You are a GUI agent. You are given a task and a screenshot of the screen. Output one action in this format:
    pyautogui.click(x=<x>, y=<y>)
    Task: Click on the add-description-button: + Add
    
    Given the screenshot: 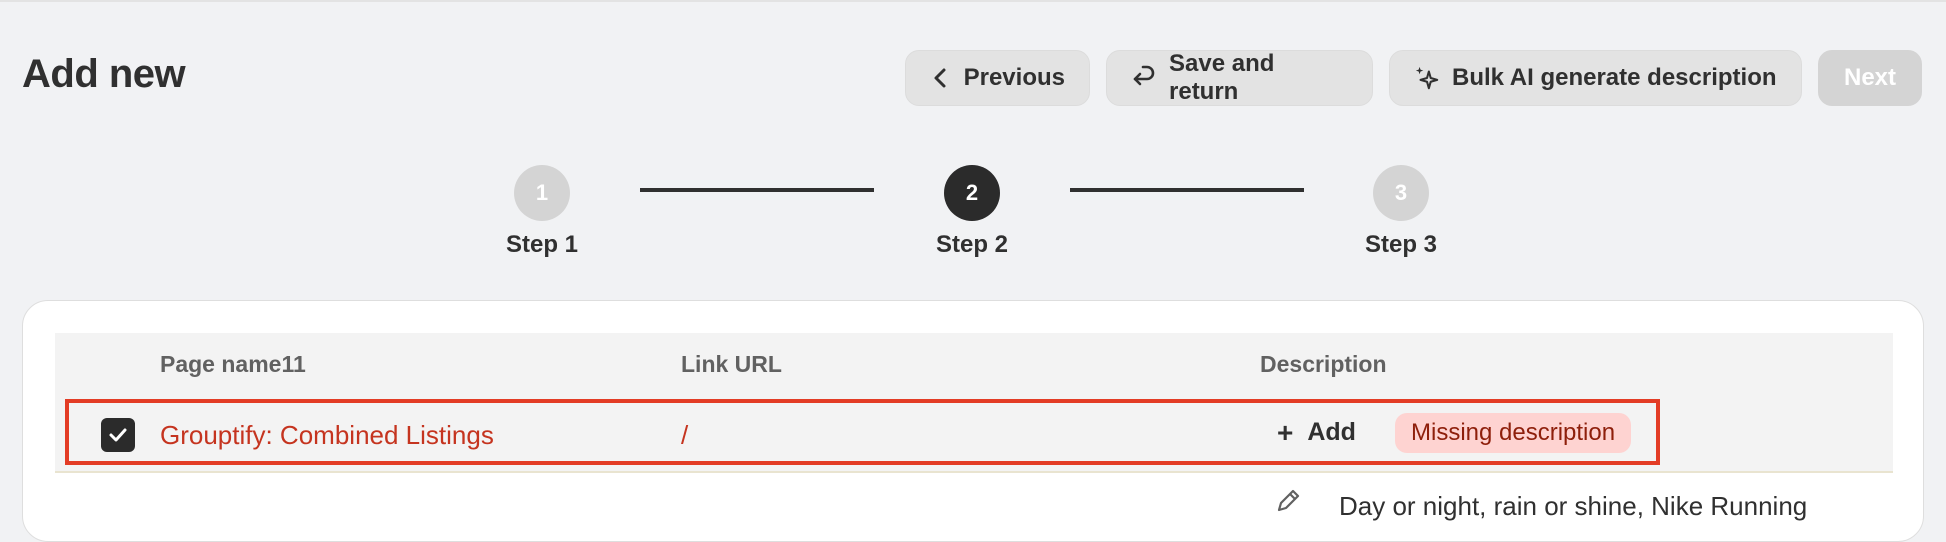 What is the action you would take?
    pyautogui.click(x=1316, y=432)
    